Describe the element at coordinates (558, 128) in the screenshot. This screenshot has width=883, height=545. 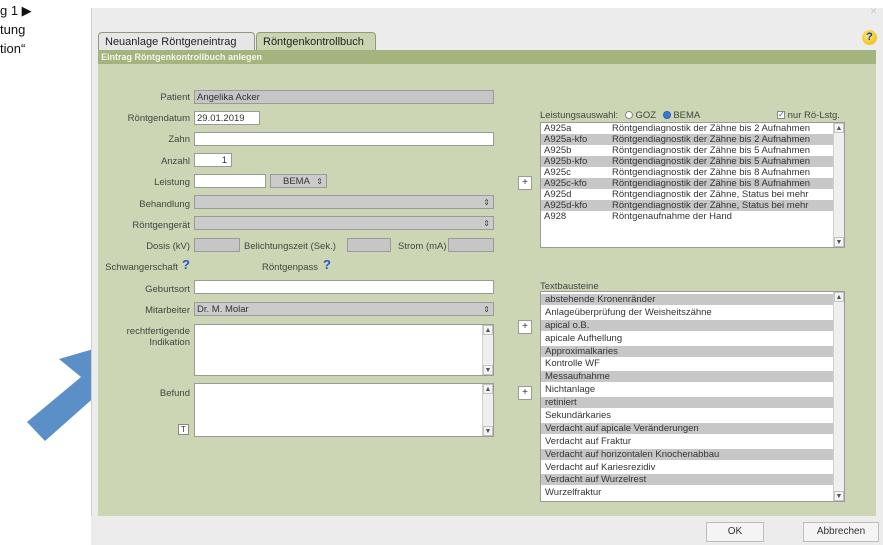
I see `leistung-code: A925a` at that location.